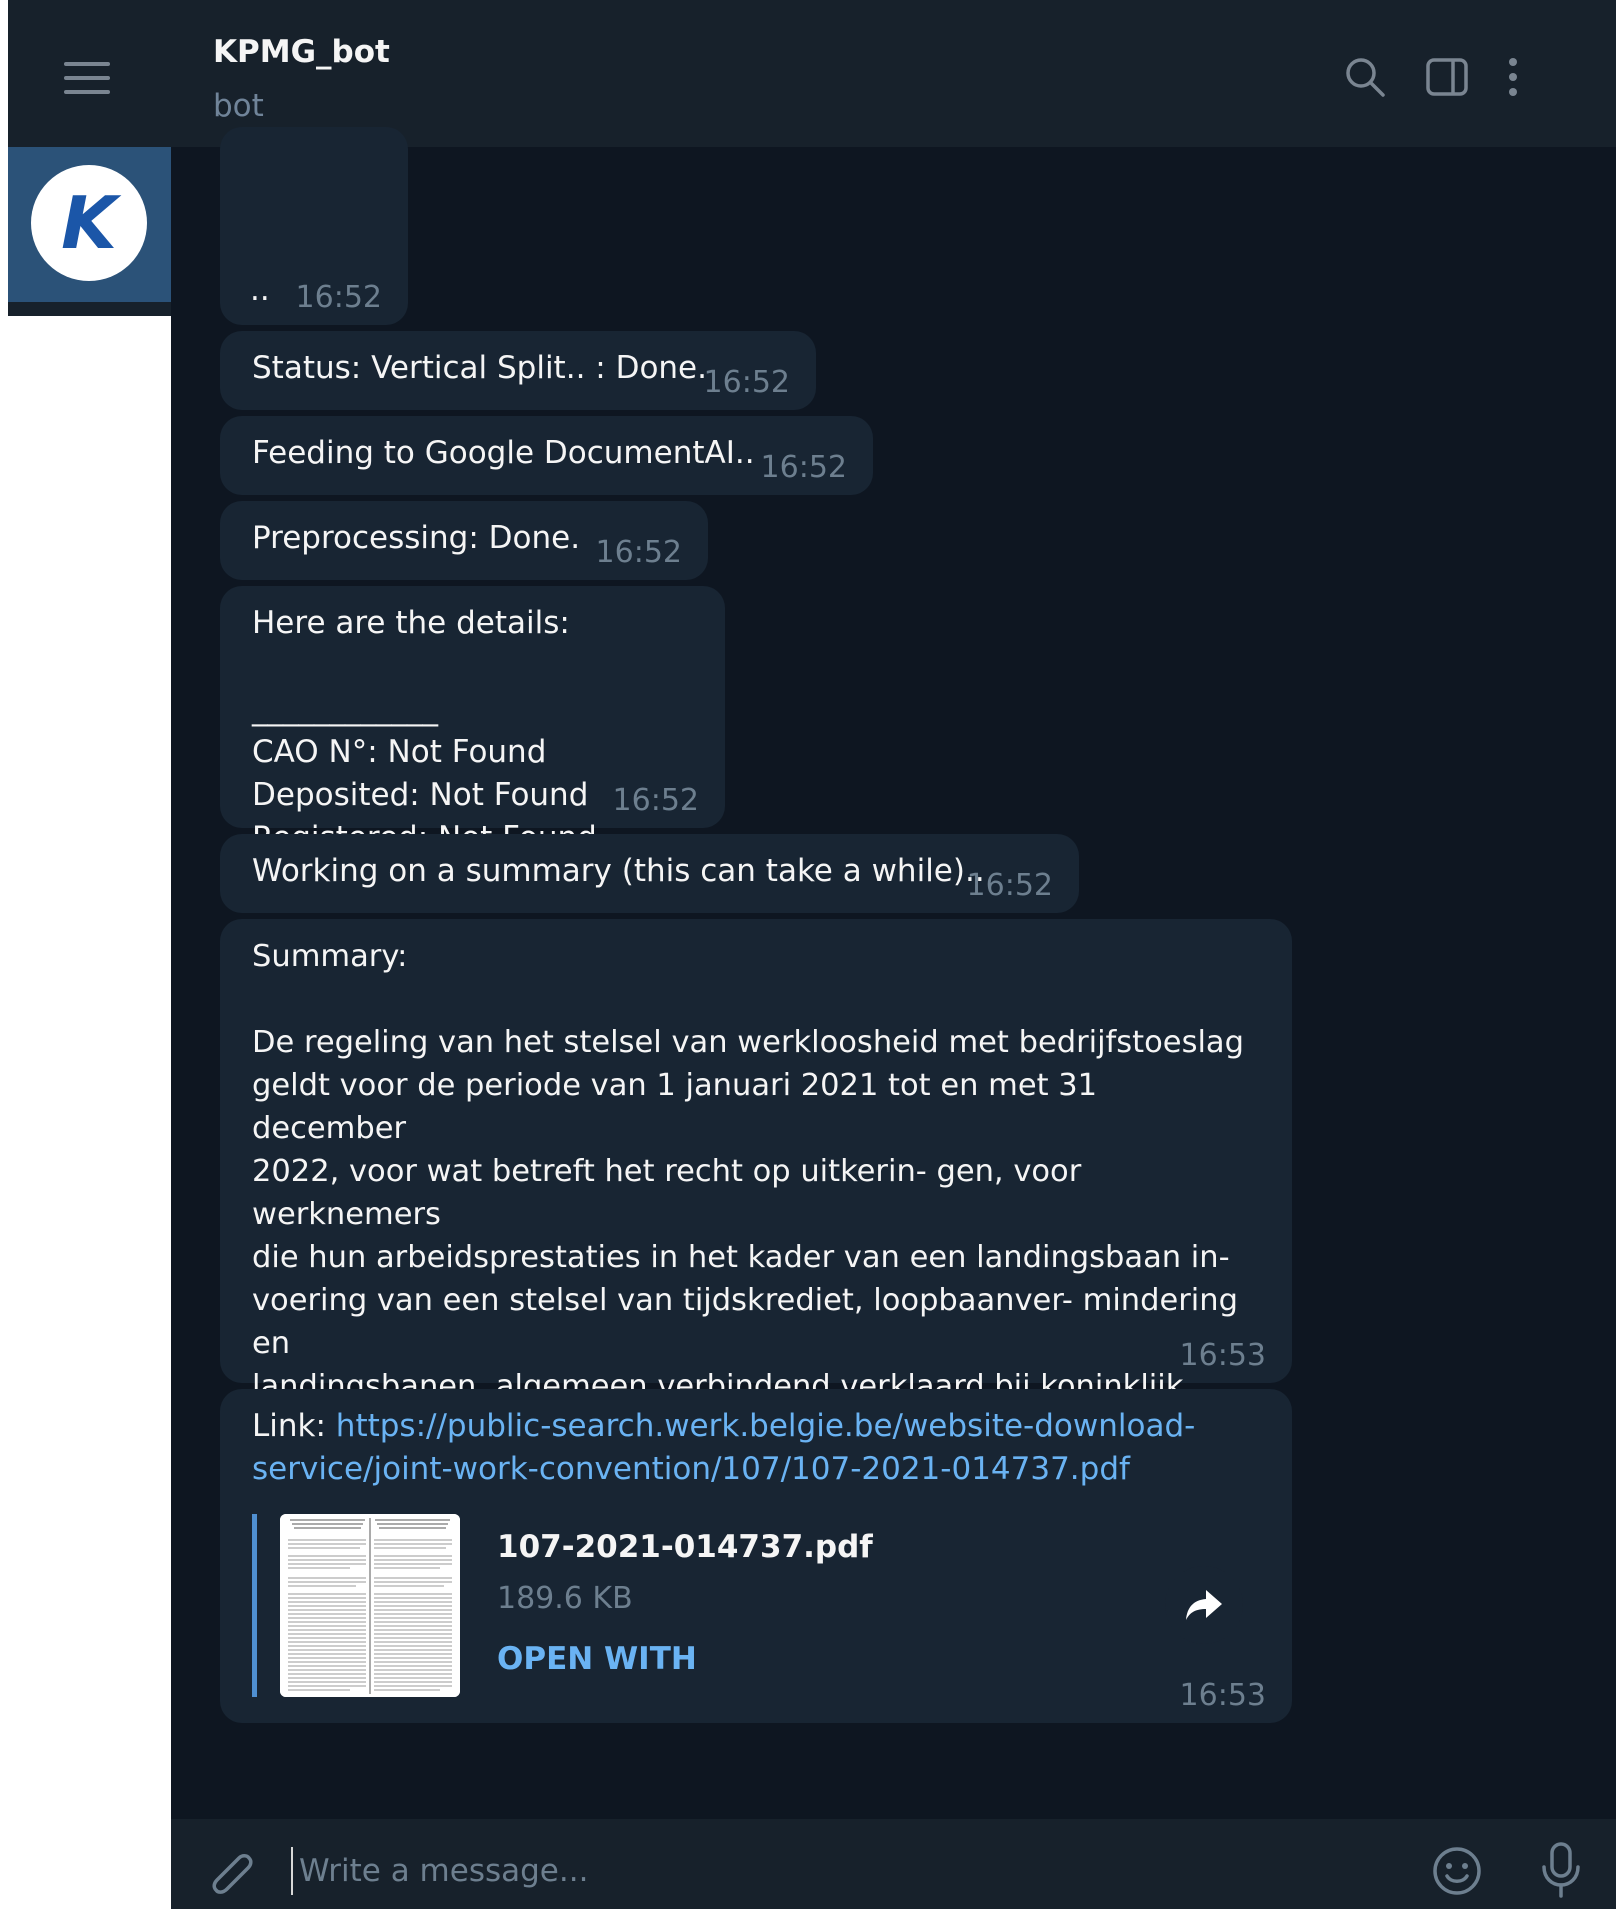  I want to click on avatar-letter: K, so click(89, 223).